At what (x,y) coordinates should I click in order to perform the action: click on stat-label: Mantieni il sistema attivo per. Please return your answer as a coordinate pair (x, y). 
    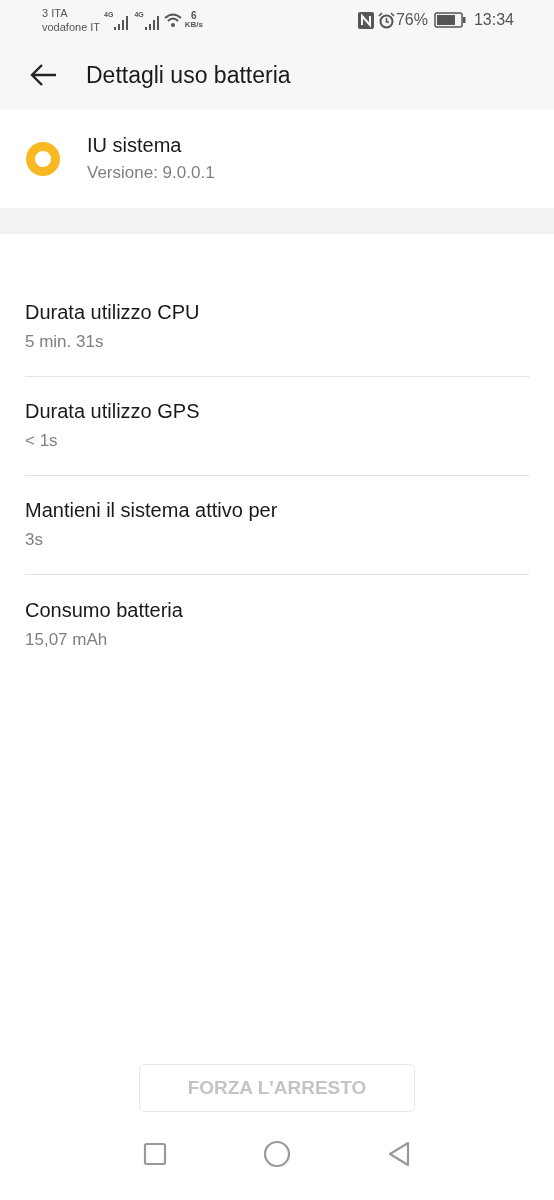
    Looking at the image, I should click on (152, 510).